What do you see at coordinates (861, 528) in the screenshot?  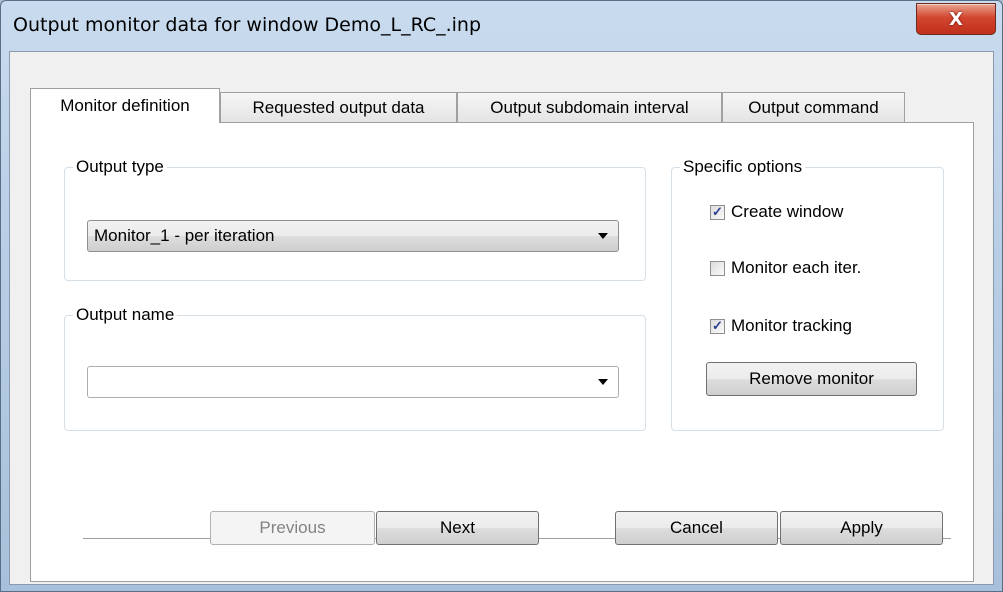 I see `apply-button: Apply` at bounding box center [861, 528].